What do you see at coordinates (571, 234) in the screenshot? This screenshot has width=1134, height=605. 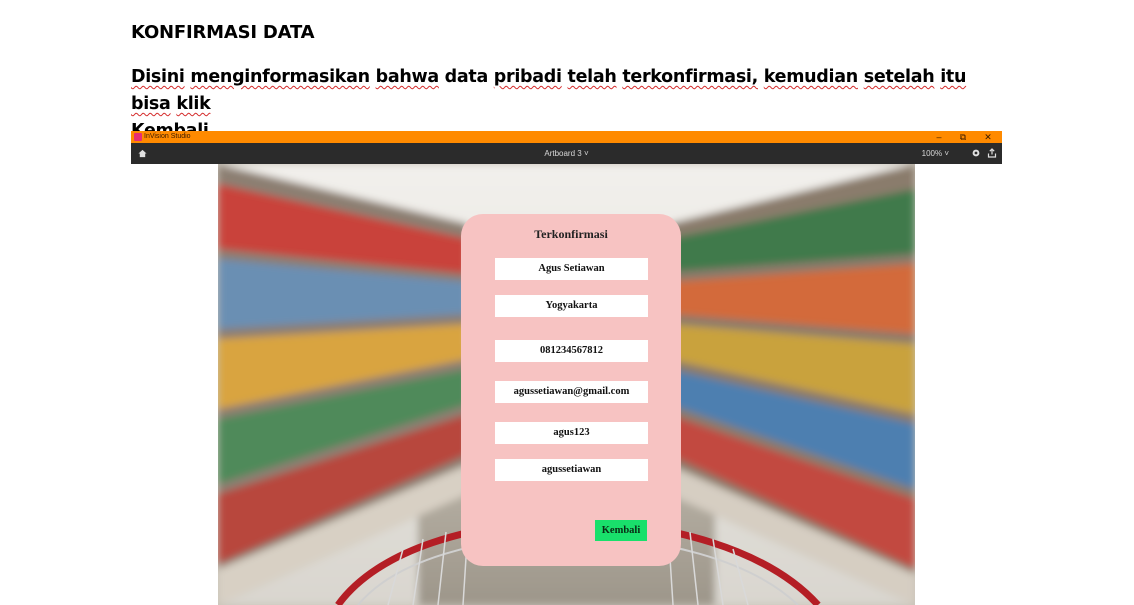 I see `card-title: Terkonfirmasi` at bounding box center [571, 234].